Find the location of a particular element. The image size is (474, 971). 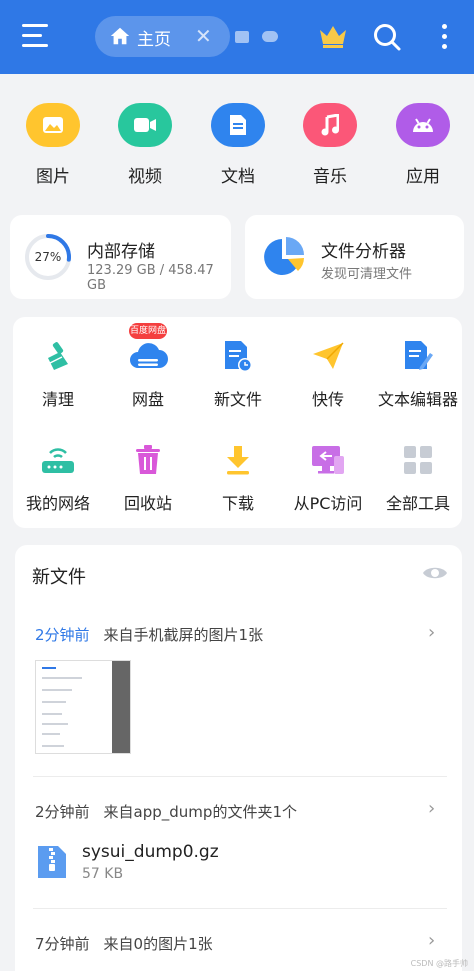

tab-home-label: 主页 is located at coordinates (154, 40).